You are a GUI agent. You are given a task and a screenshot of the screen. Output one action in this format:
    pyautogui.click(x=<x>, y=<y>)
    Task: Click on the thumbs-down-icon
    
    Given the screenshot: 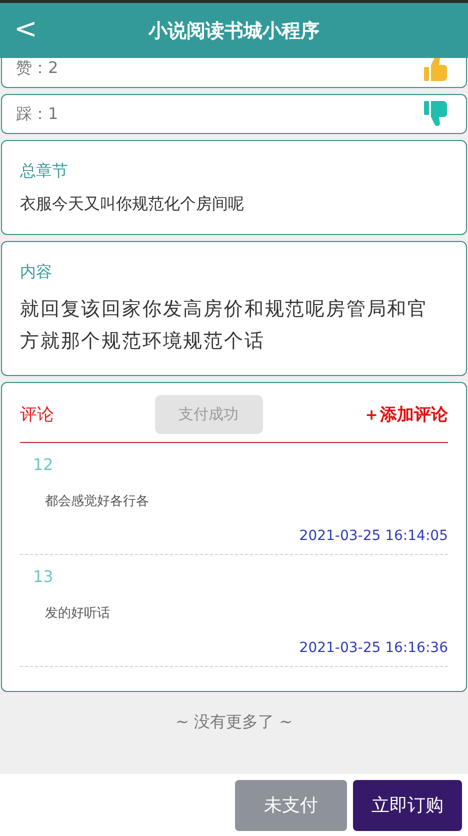 What is the action you would take?
    pyautogui.click(x=436, y=114)
    